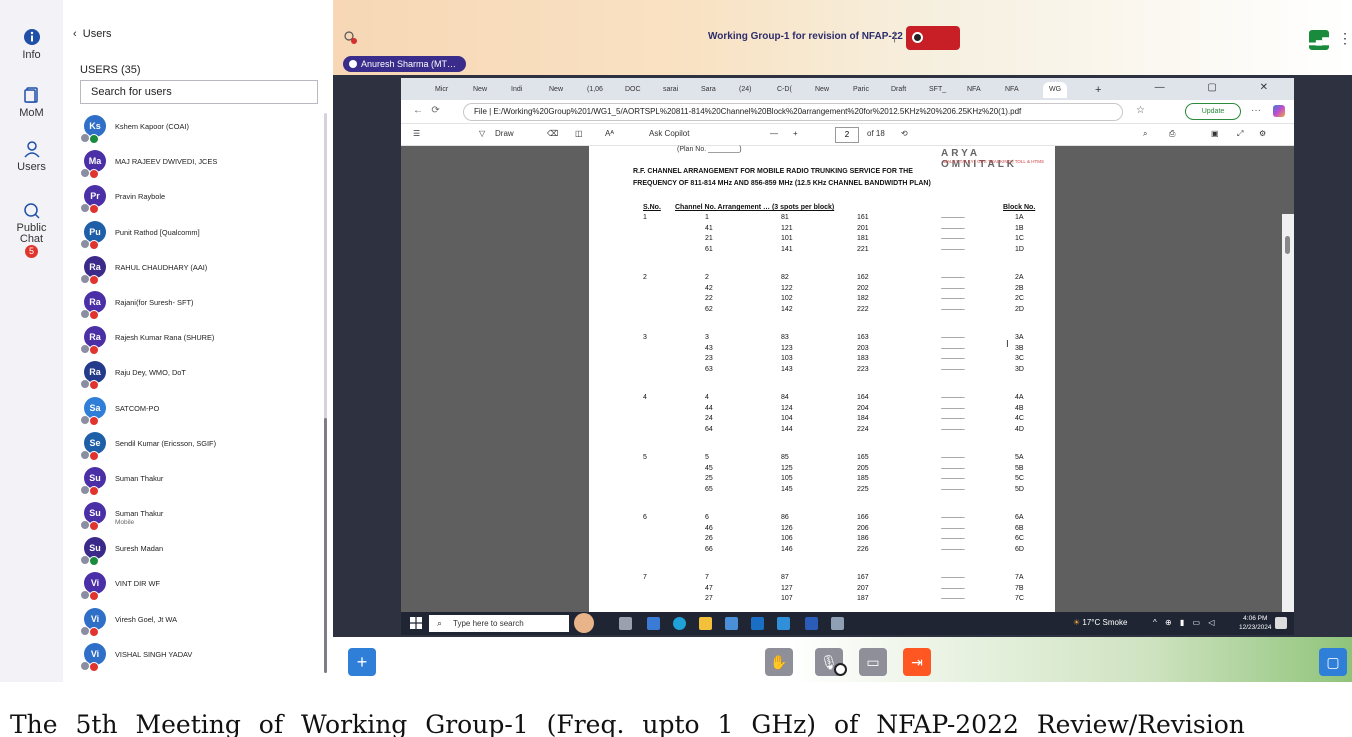  I want to click on user-list-item: Su Suresh Madan, so click(195, 553).